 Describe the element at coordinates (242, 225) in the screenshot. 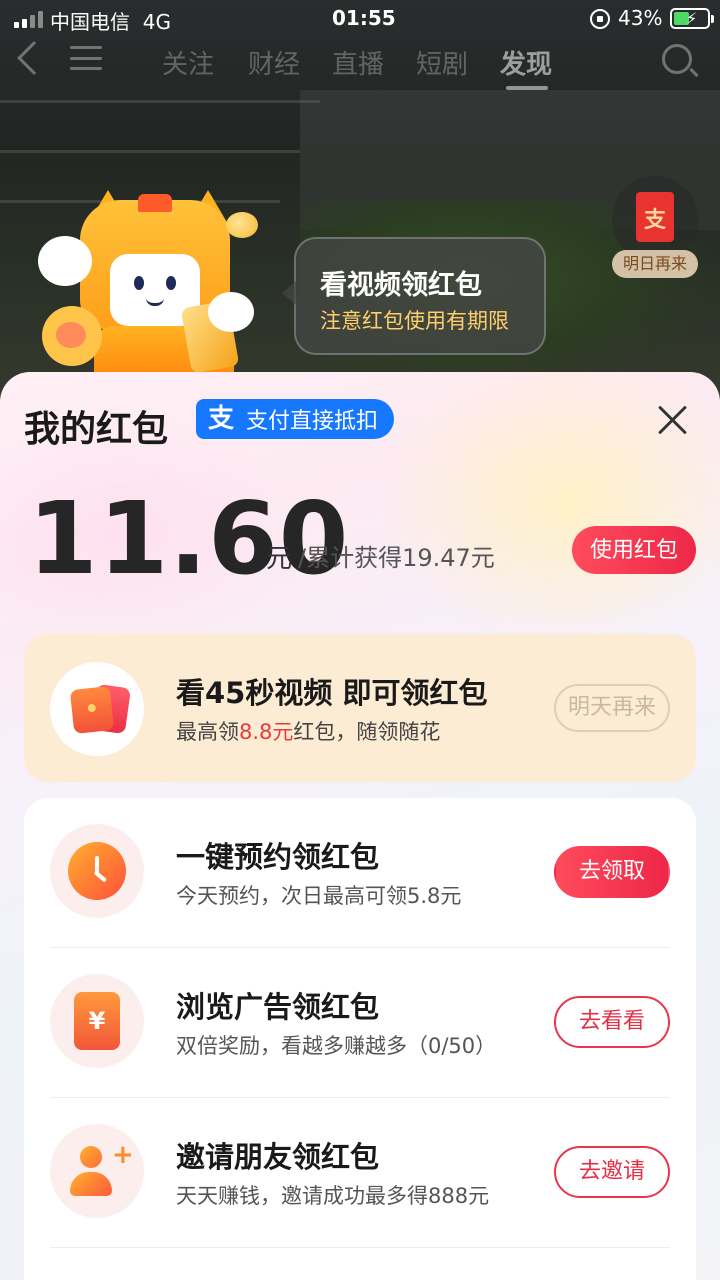

I see `coin-icon` at that location.